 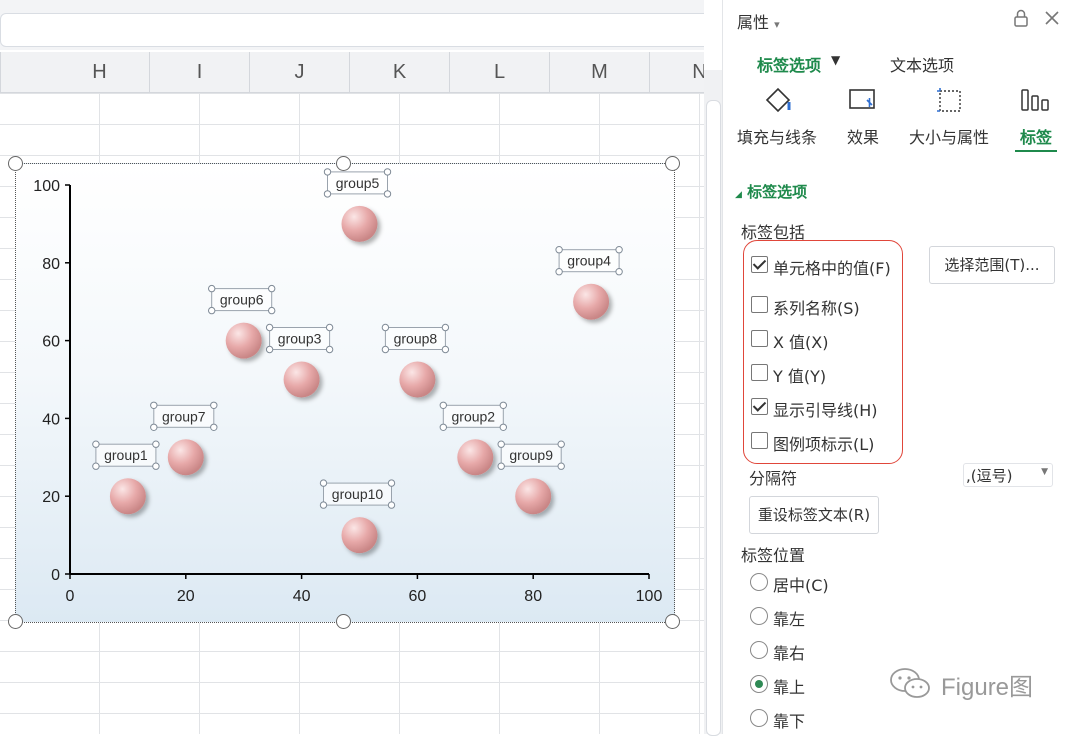 What do you see at coordinates (200, 72) in the screenshot?
I see `column-header: I` at bounding box center [200, 72].